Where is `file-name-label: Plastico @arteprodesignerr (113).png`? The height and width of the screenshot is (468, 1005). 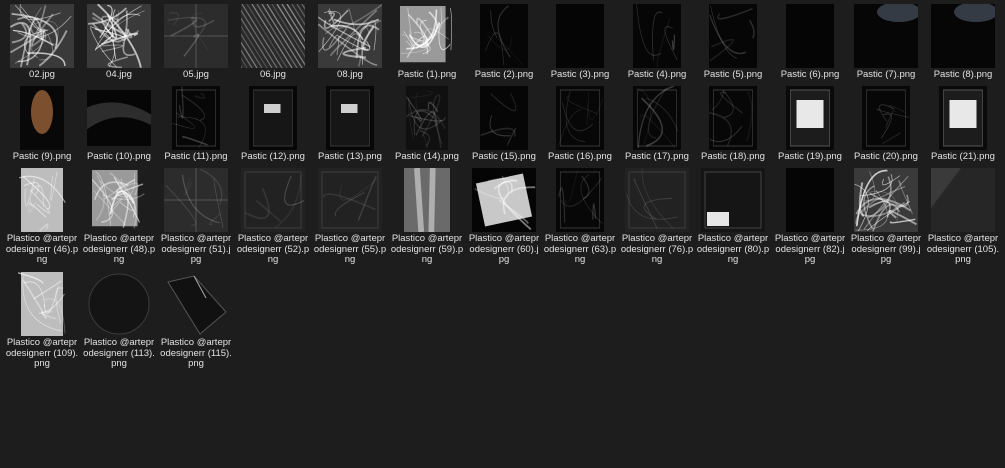 file-name-label: Plastico @arteprodesignerr (113).png is located at coordinates (119, 353).